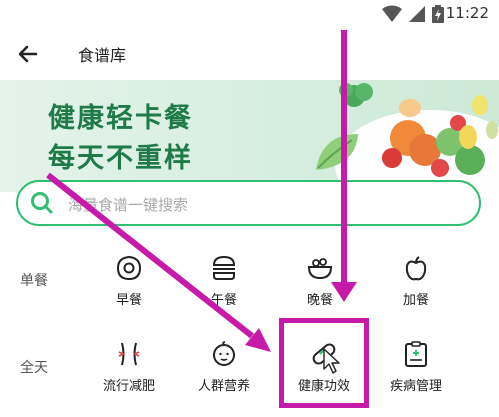 This screenshot has height=417, width=499. I want to click on search-placeholder: 海量食谱一键搜索, so click(128, 205).